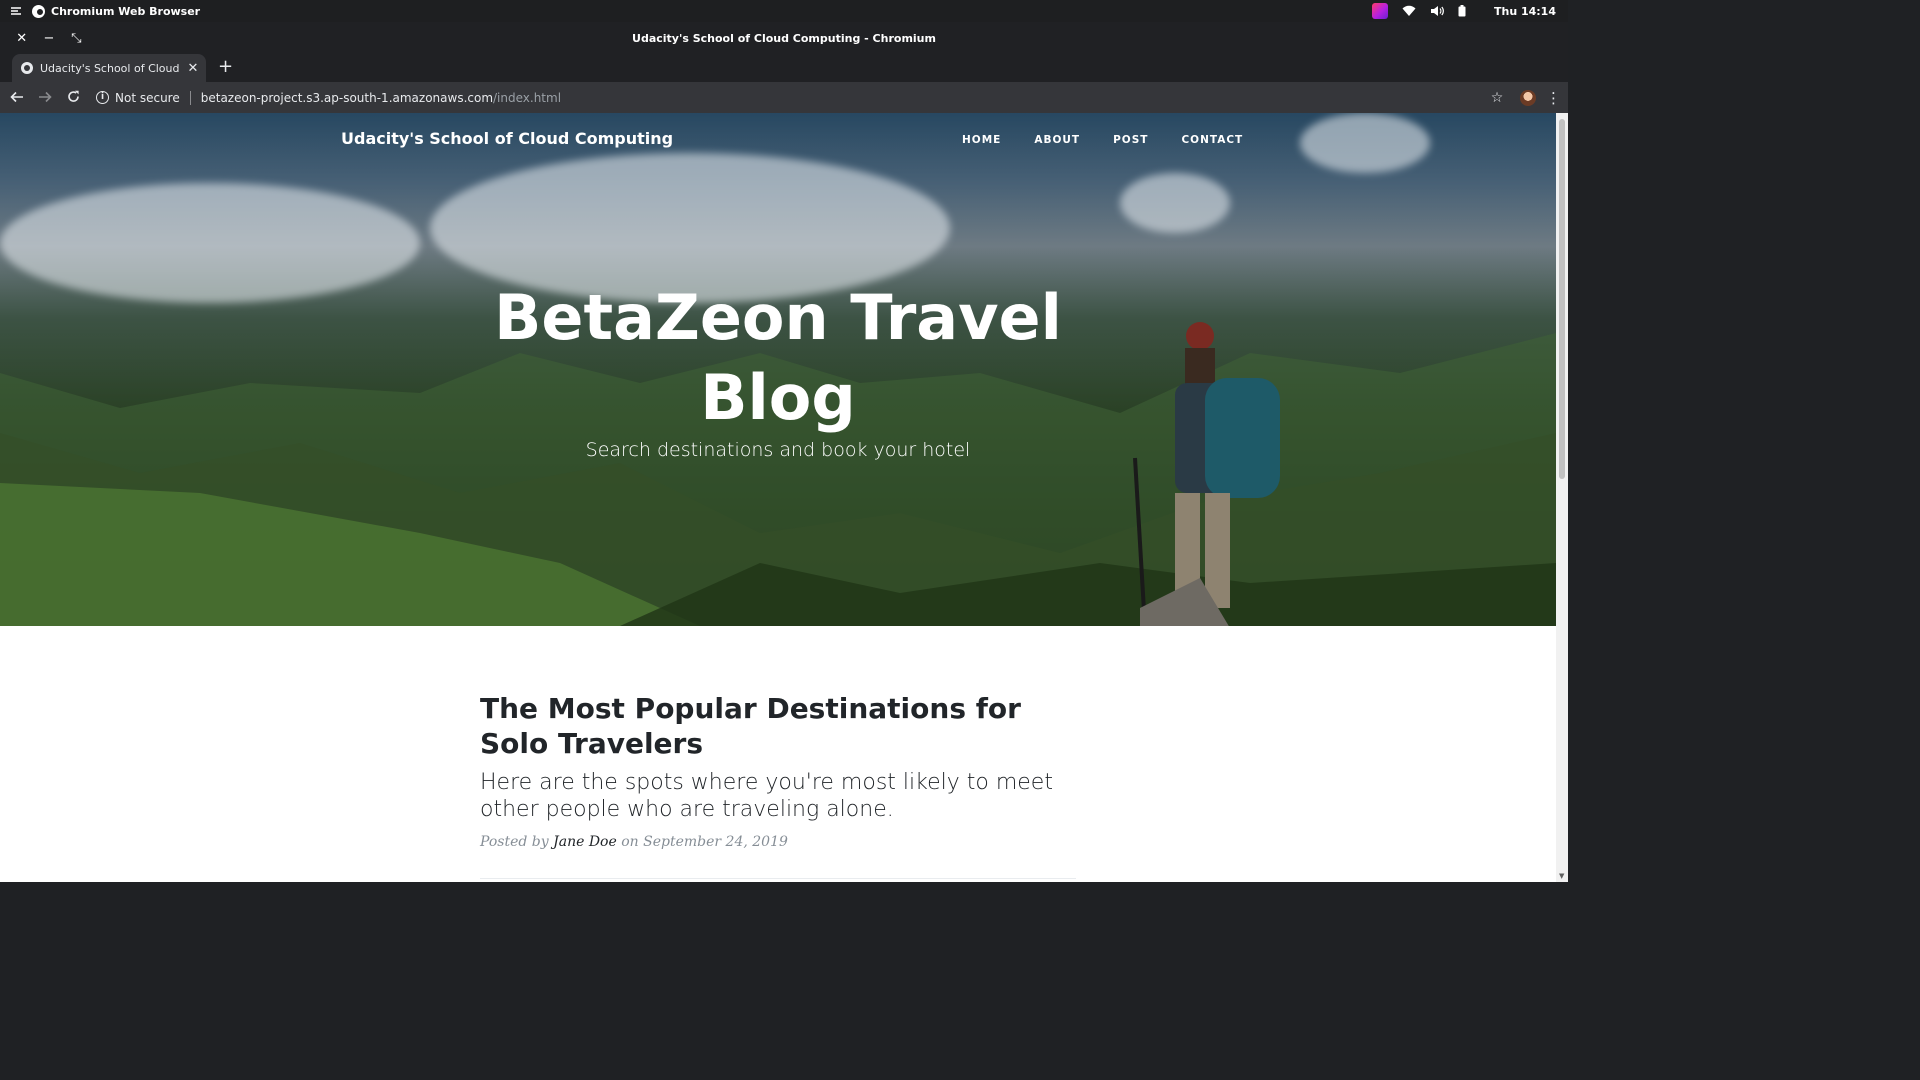 This screenshot has height=1080, width=1920. What do you see at coordinates (1469, 11) in the screenshot?
I see `system-tray: Thu 14:14` at bounding box center [1469, 11].